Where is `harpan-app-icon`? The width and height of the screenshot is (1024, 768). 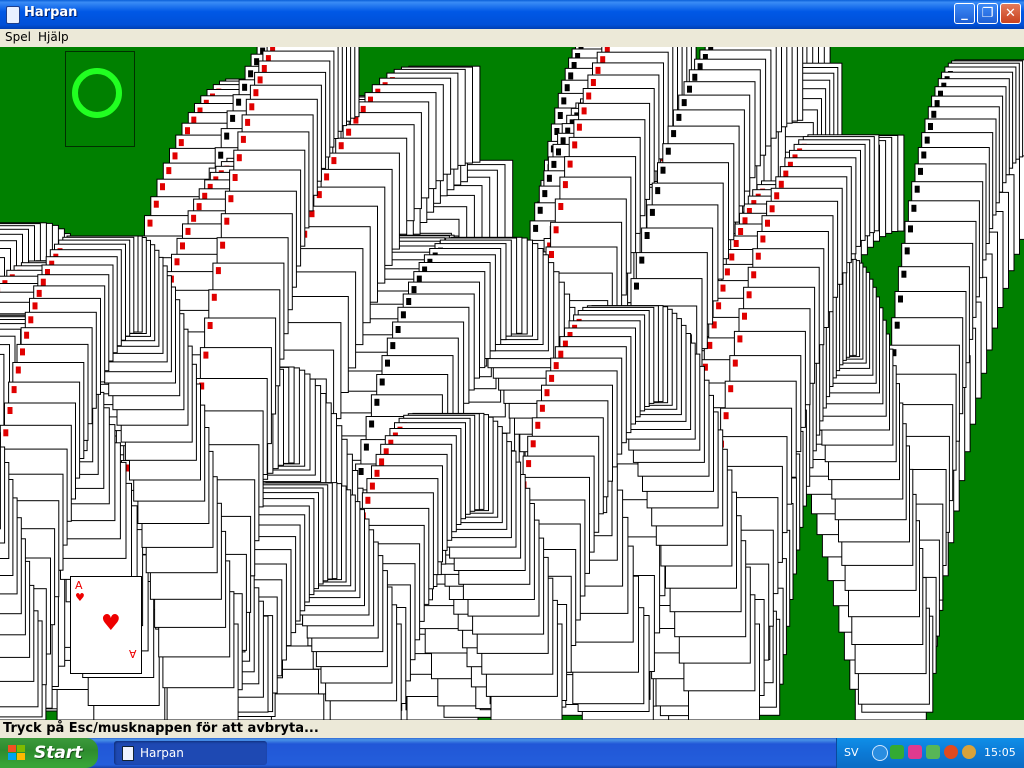
harpan-app-icon is located at coordinates (13, 15).